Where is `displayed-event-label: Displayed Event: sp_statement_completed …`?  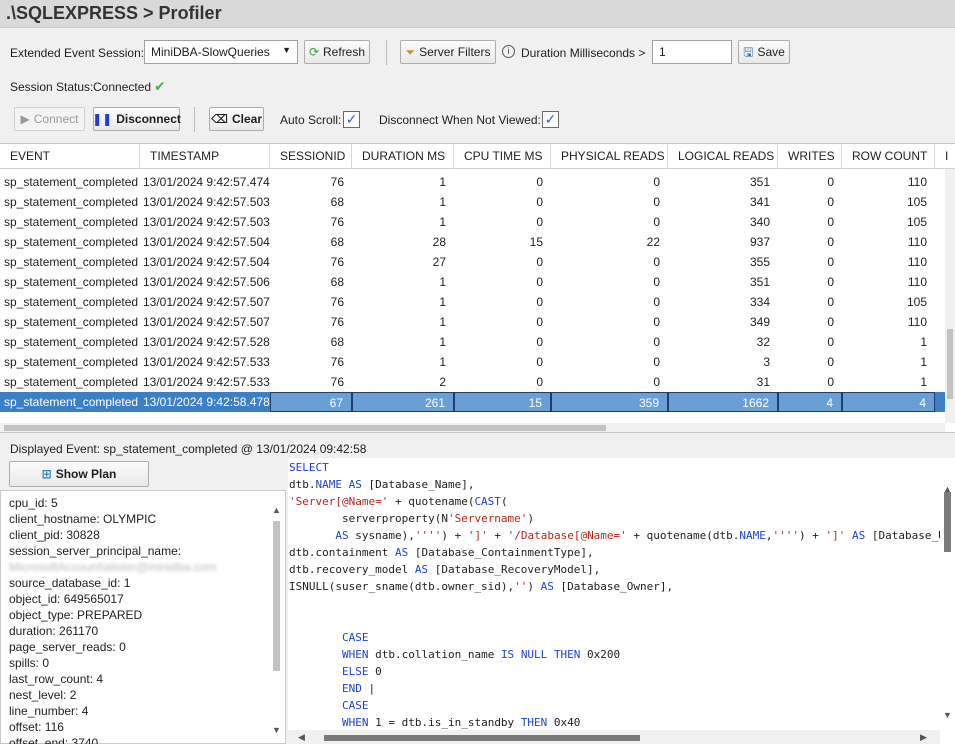 displayed-event-label: Displayed Event: sp_statement_completed … is located at coordinates (188, 449).